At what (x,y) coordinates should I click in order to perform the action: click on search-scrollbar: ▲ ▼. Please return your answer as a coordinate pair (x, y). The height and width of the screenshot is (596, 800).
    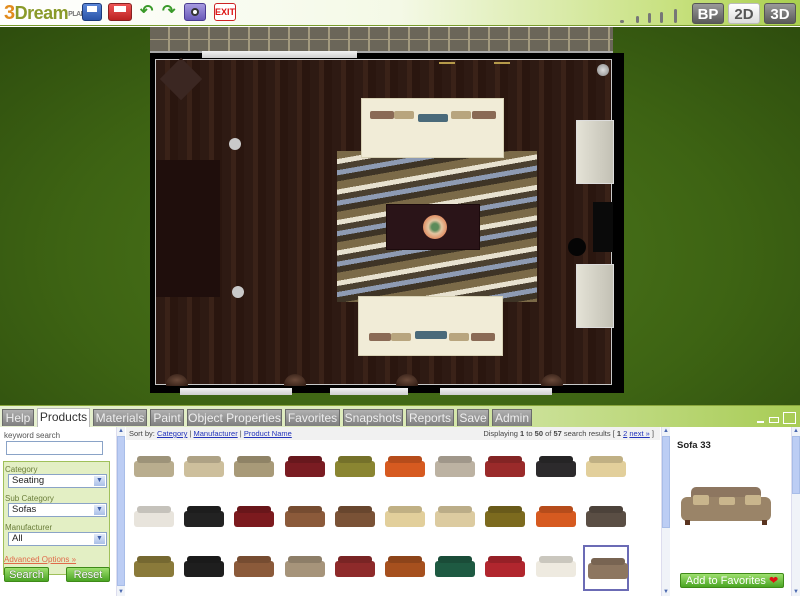
    Looking at the image, I should click on (120, 511).